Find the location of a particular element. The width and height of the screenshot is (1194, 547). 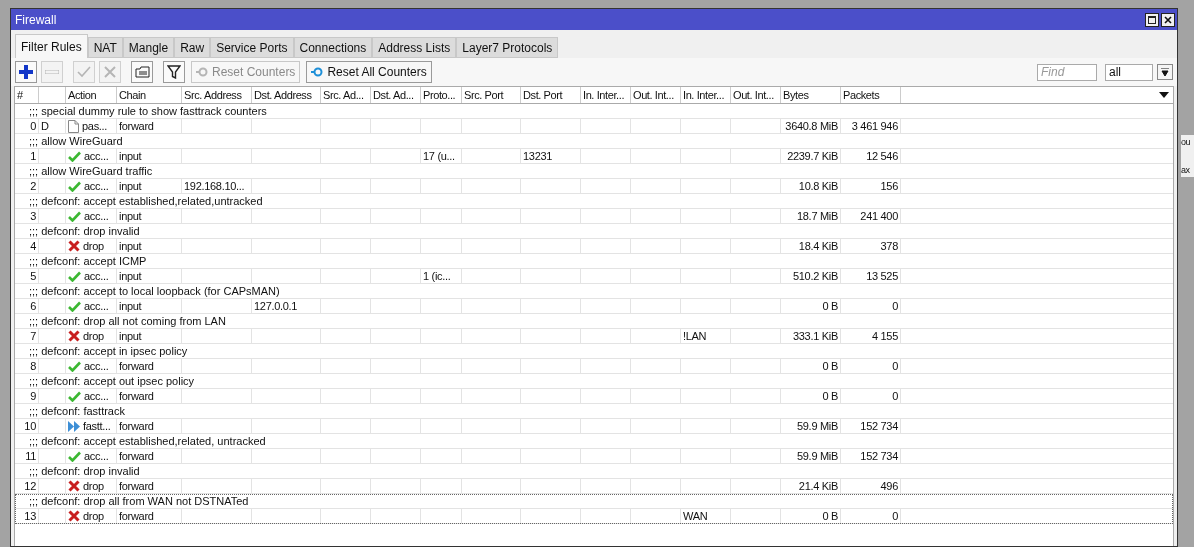

rule-row: ;;; defconf: accept to local loopback (for CAPsMAN) 6 acc... input 127.0.0.1 0 B 0 is located at coordinates (594, 299).